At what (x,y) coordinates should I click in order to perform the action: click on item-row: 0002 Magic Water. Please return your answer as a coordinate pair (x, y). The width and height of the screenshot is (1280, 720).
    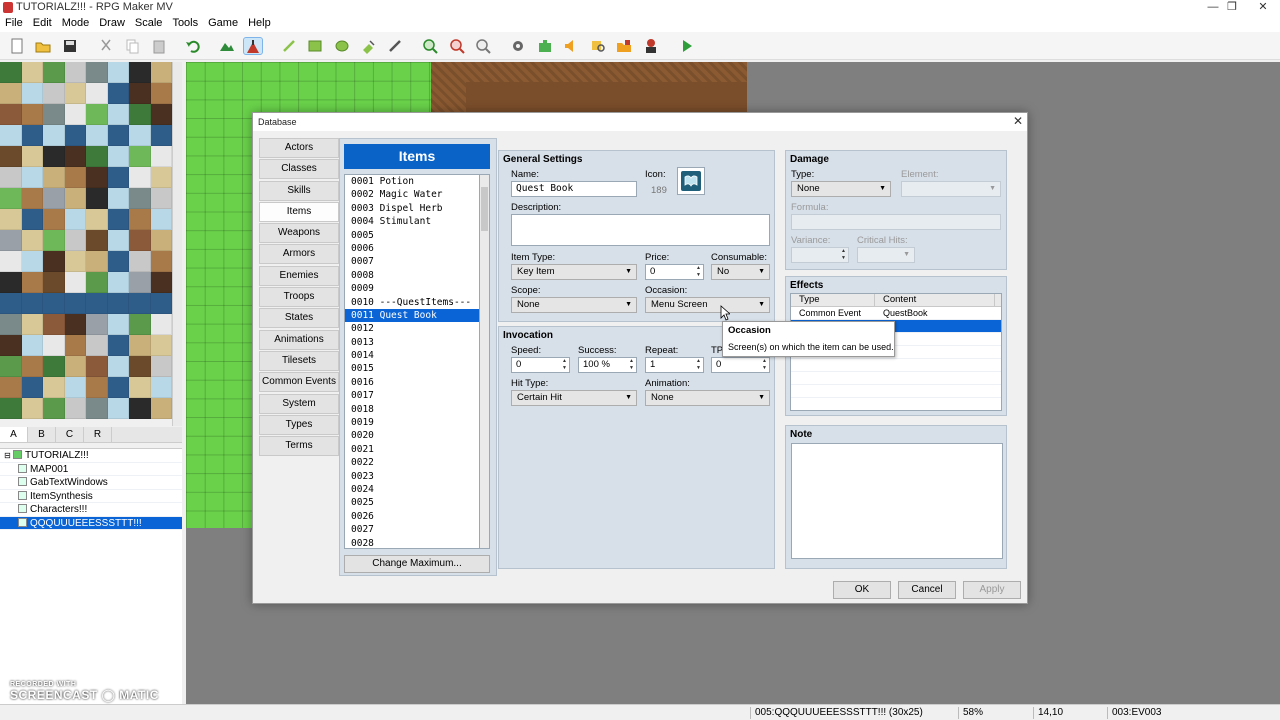
    Looking at the image, I should click on (412, 194).